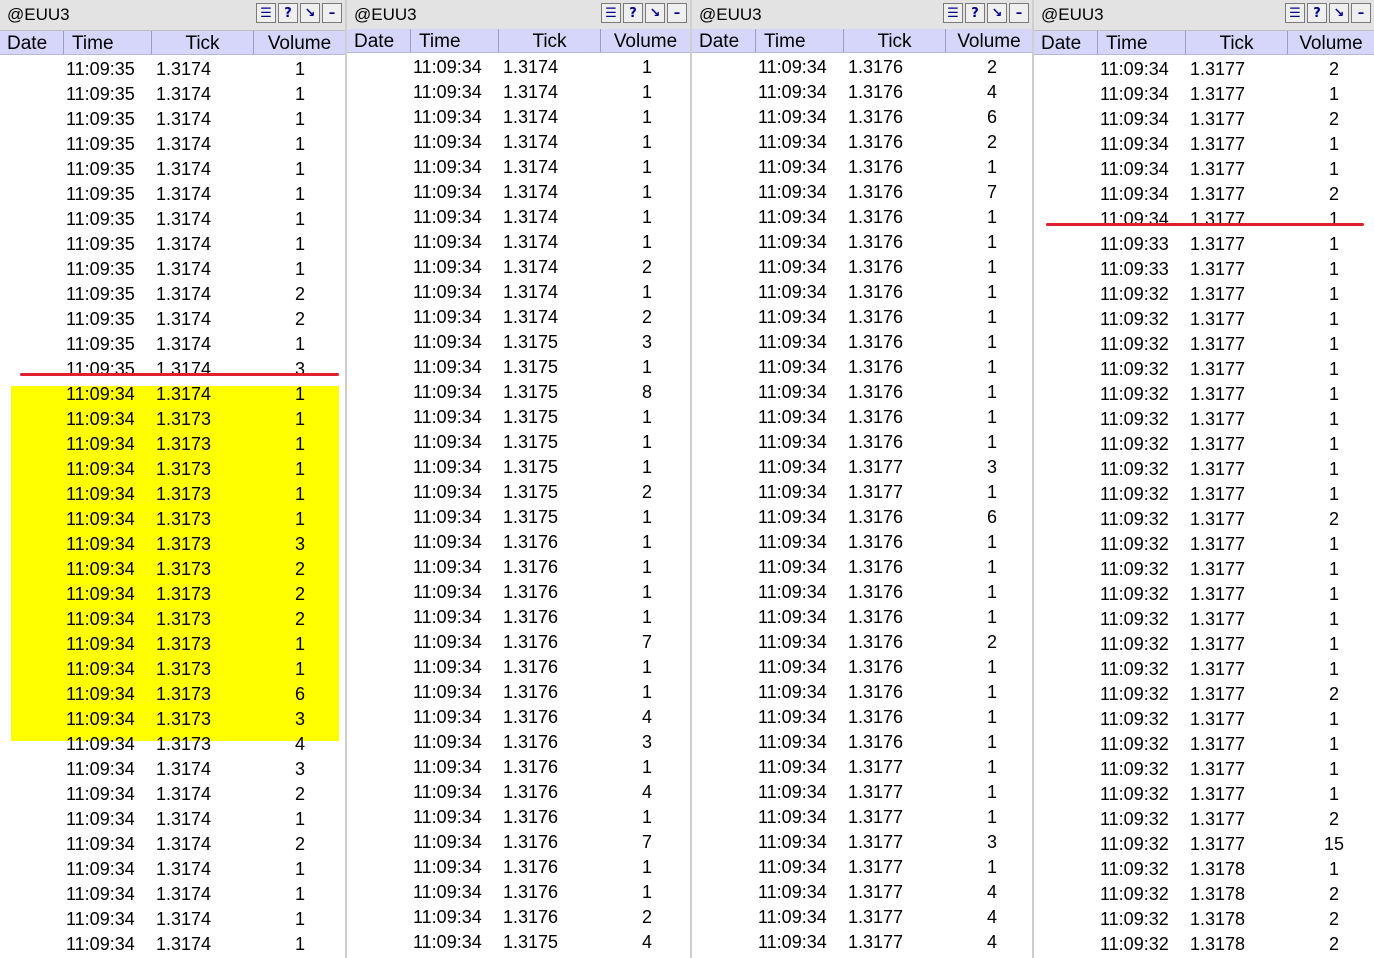 This screenshot has height=958, width=1374. I want to click on tick-row: 11:09:34 1.3175 4, so click(518, 943).